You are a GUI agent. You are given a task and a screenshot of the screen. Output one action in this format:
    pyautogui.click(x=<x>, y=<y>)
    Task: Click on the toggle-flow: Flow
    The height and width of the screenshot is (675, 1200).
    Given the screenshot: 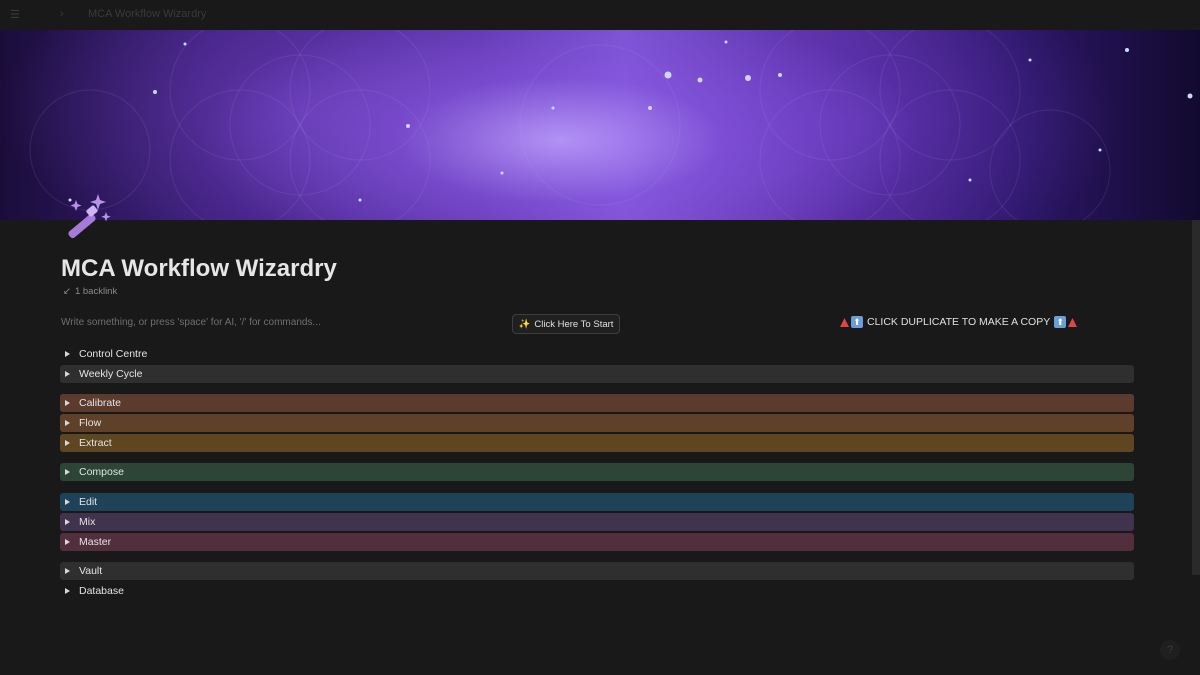 What is the action you would take?
    pyautogui.click(x=597, y=423)
    